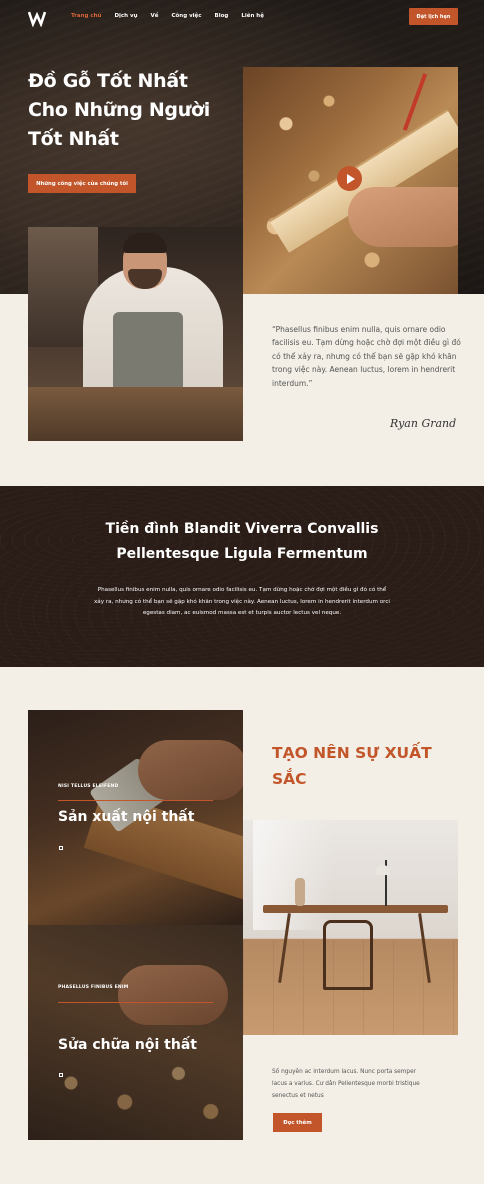 Image resolution: width=484 pixels, height=1184 pixels. Describe the element at coordinates (125, 16) in the screenshot. I see `nav-item-services: Dịch vụ` at that location.